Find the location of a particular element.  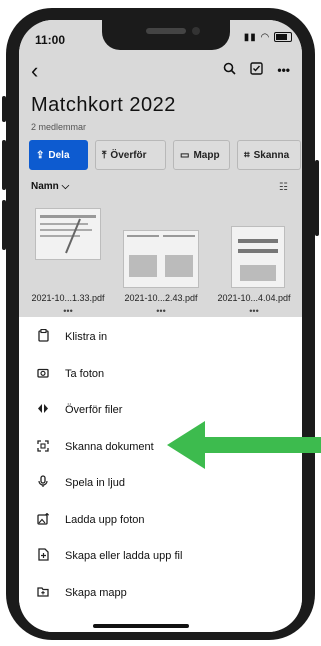

green-arrow-icon is located at coordinates (244, 445).